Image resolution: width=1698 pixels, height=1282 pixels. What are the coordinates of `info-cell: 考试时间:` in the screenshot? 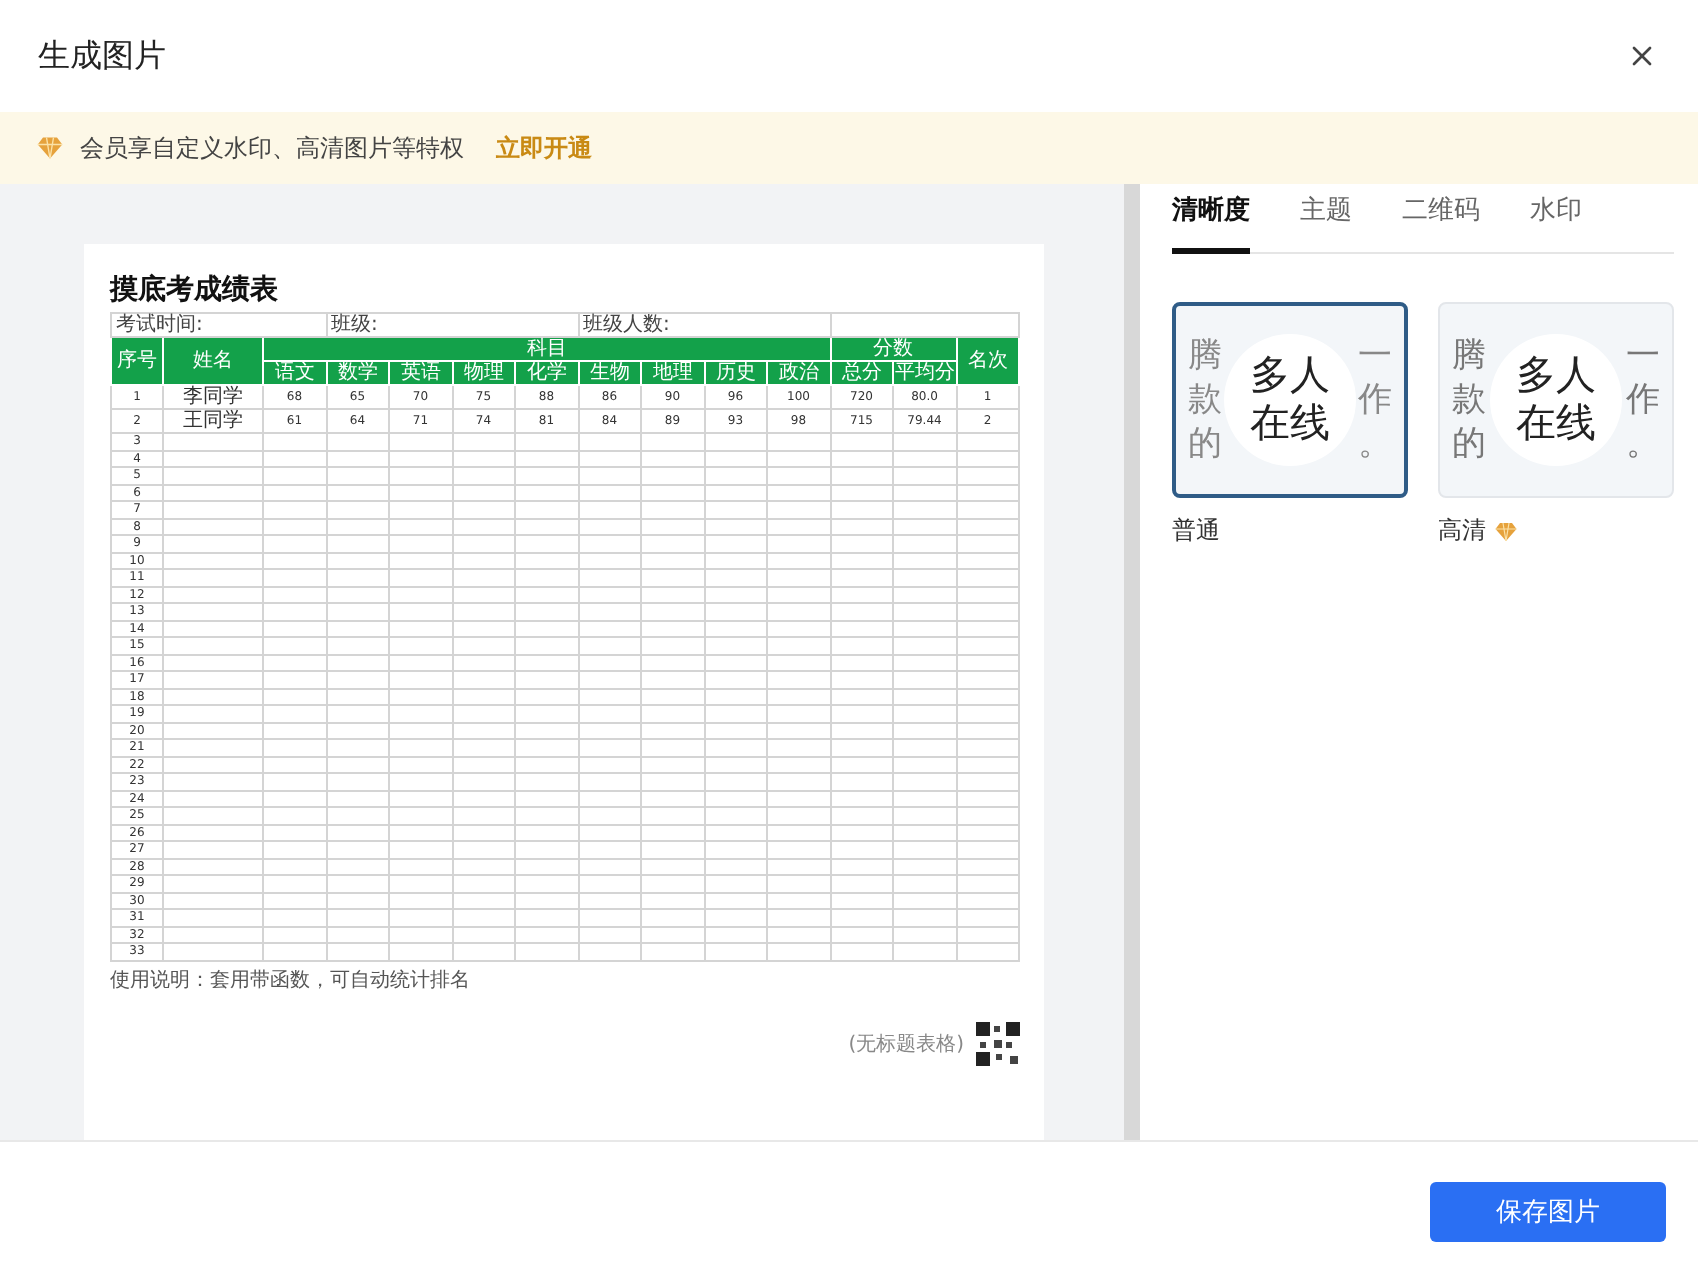 It's located at (218, 325).